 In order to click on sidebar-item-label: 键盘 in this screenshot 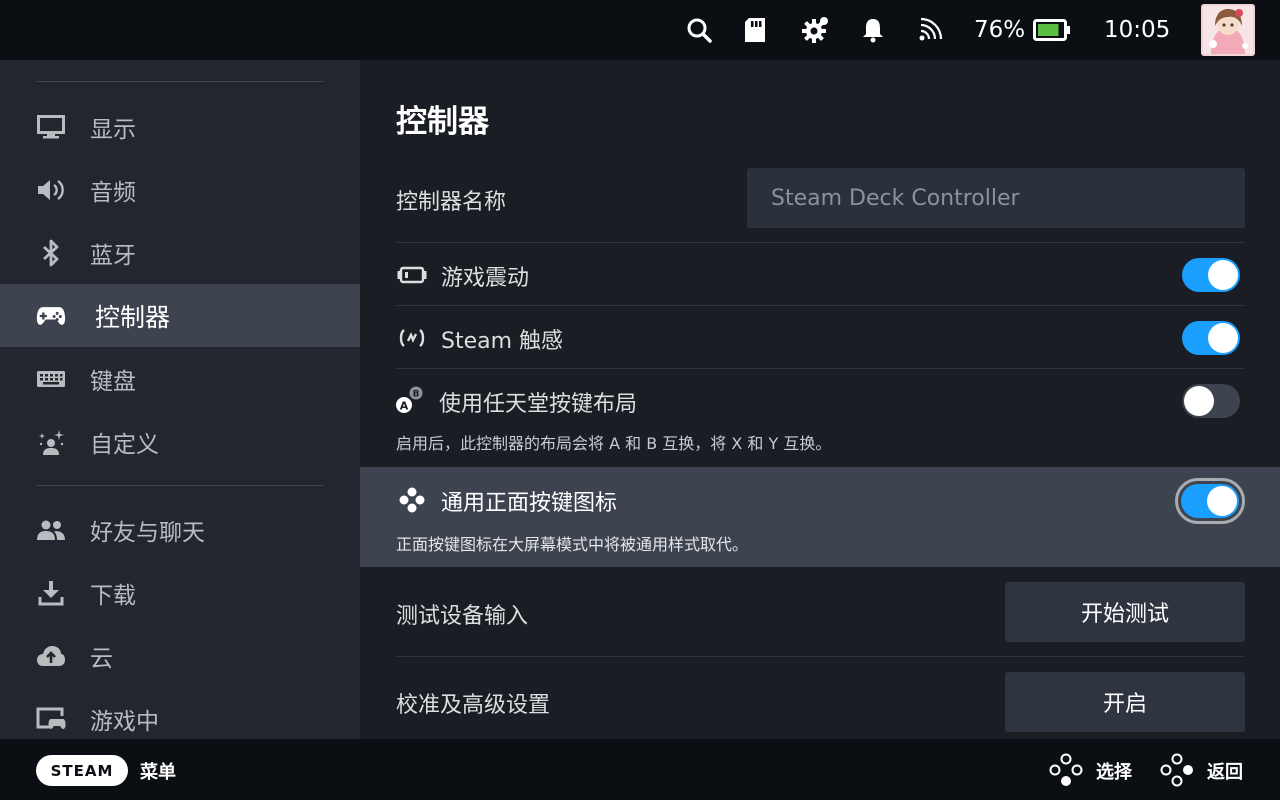, I will do `click(113, 381)`.